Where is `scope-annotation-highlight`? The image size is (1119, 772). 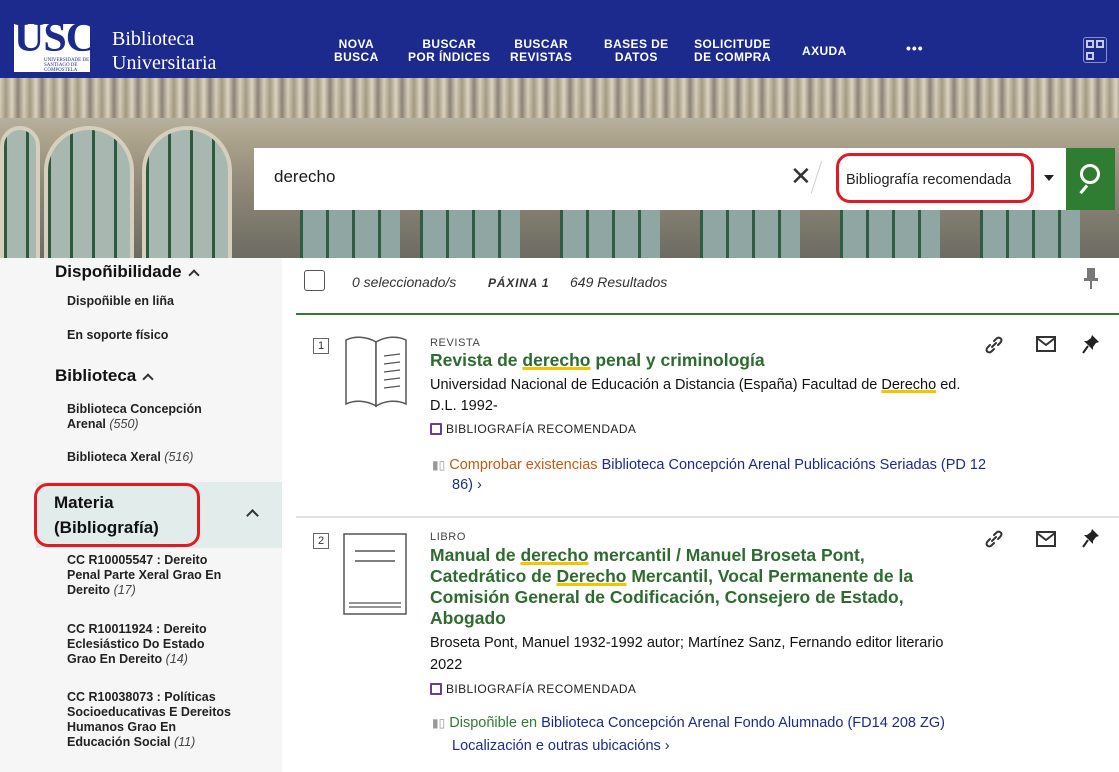 scope-annotation-highlight is located at coordinates (935, 178).